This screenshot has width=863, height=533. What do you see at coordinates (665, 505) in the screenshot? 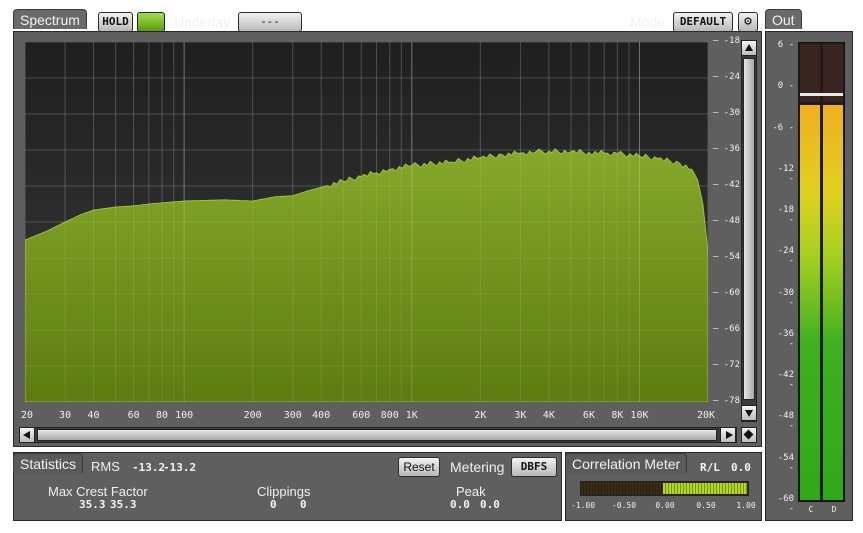
I see `correlation-tick-label: 0.00` at bounding box center [665, 505].